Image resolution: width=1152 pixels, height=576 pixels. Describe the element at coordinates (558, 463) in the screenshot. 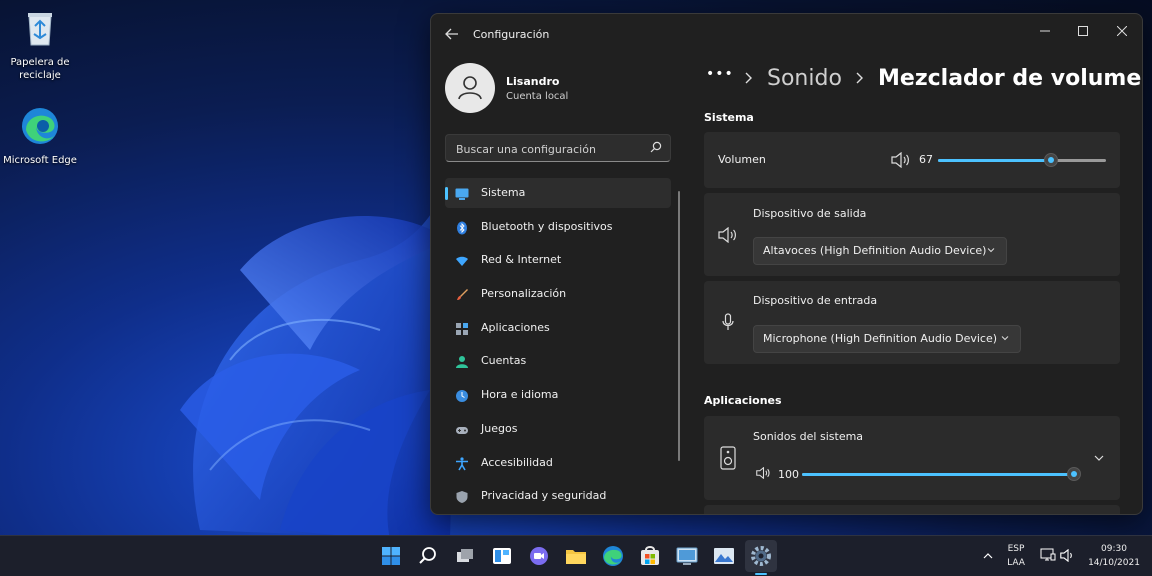

I see `sidebar-item-accesibilidad: Accesibilidad` at that location.